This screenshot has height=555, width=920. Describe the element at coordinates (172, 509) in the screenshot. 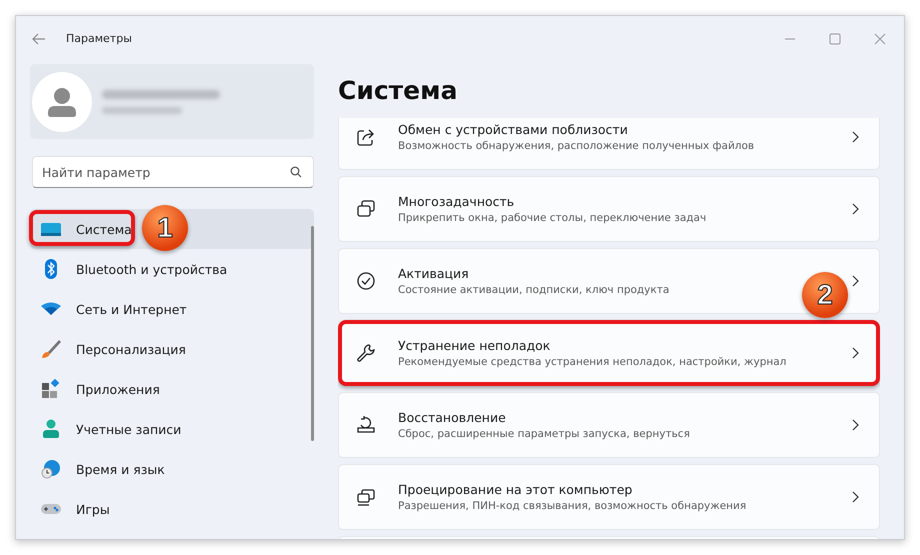

I see `sidebar-item: Игры` at that location.